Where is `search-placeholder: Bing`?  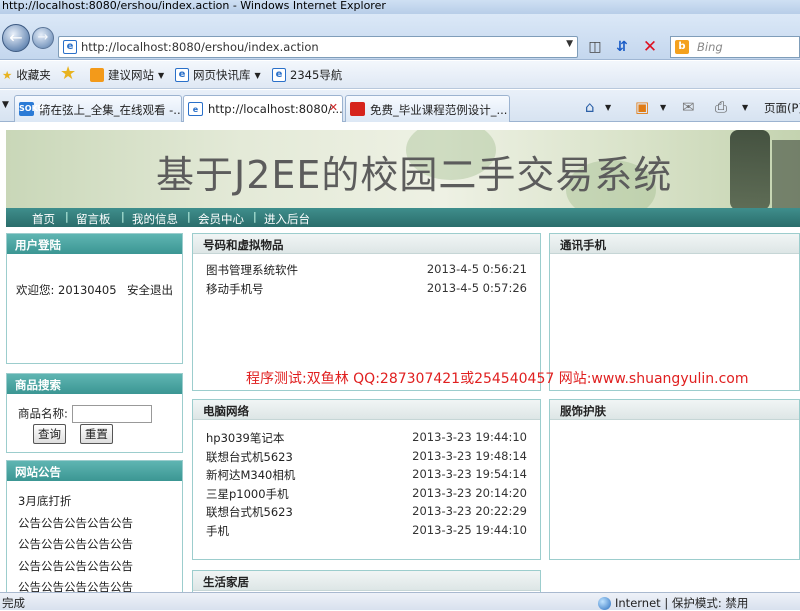 search-placeholder: Bing is located at coordinates (710, 47).